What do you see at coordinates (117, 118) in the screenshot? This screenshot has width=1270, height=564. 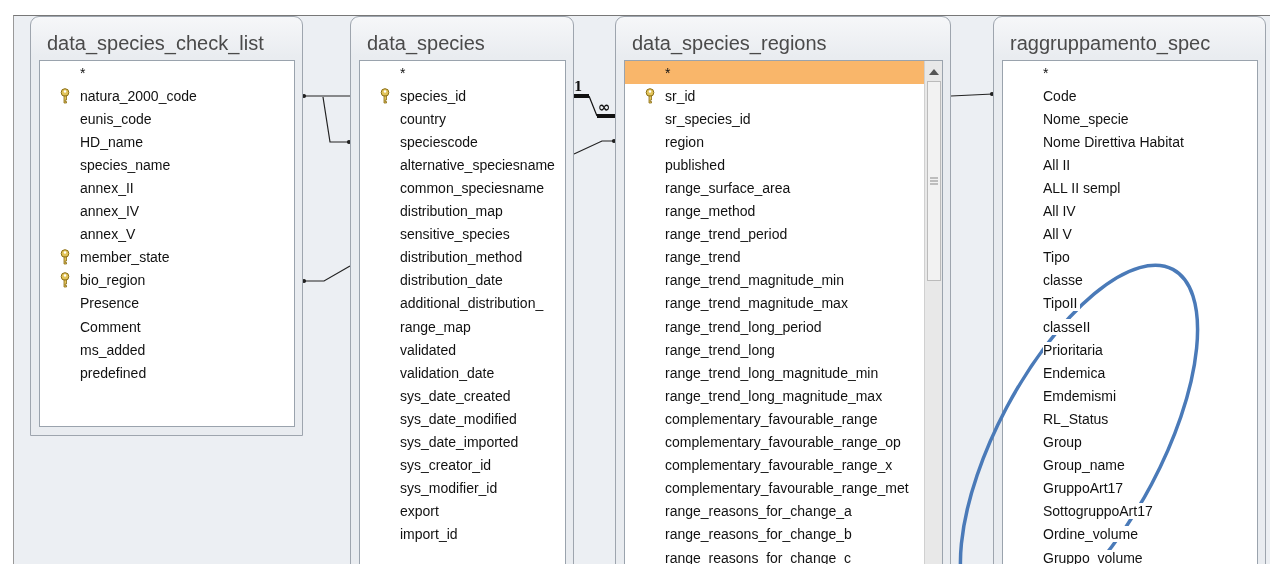 I see `field-name: eunis_code` at bounding box center [117, 118].